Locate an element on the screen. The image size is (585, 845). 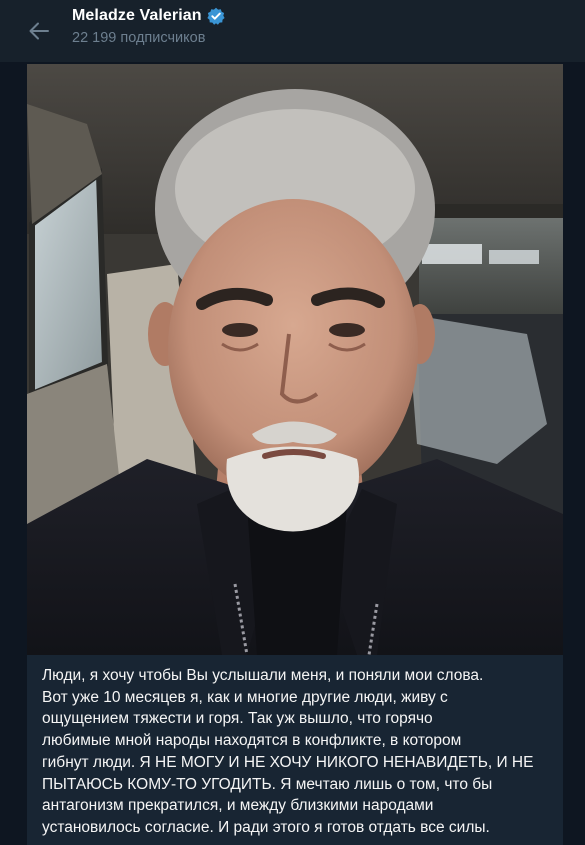
channel-header: Meladze Valerian 22 199 подписчиков is located at coordinates (292, 31).